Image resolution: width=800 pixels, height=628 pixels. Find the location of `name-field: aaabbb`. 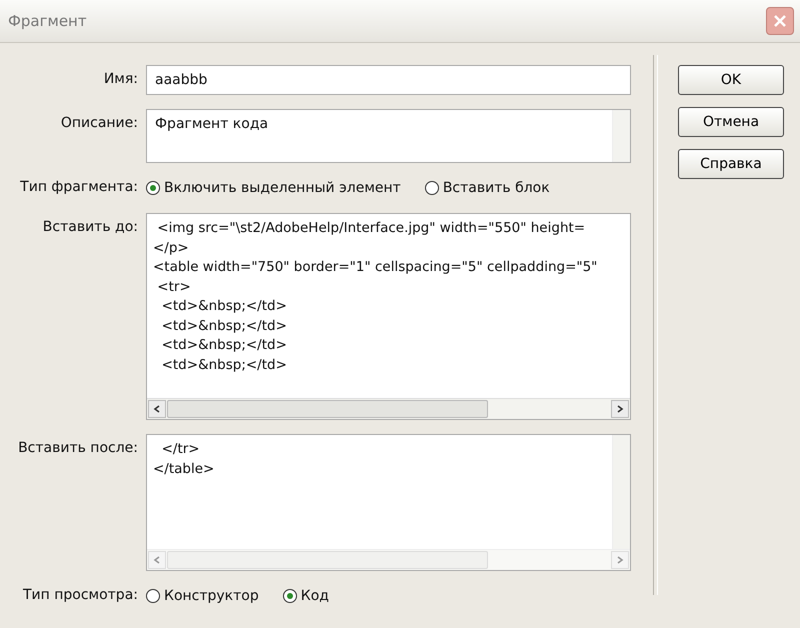

name-field: aaabbb is located at coordinates (388, 80).